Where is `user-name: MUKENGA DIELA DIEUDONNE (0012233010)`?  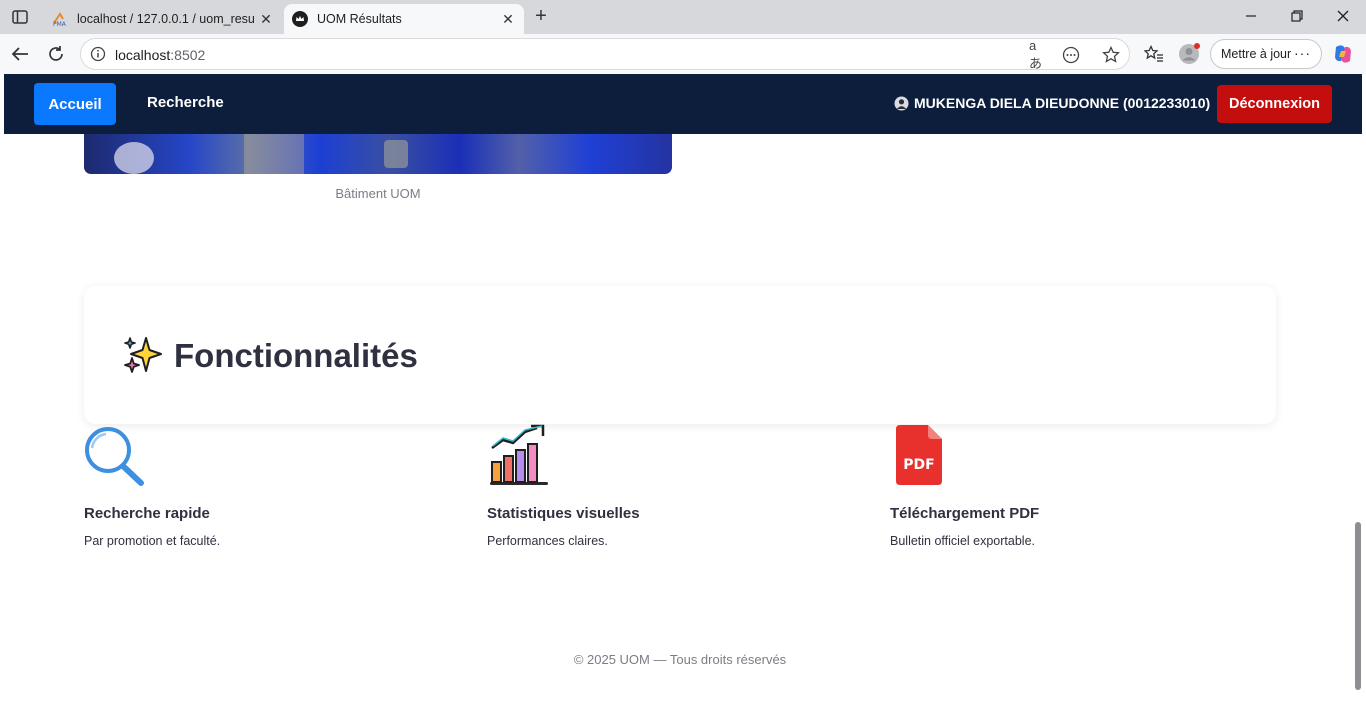
user-name: MUKENGA DIELA DIEUDONNE (0012233010) is located at coordinates (1062, 103).